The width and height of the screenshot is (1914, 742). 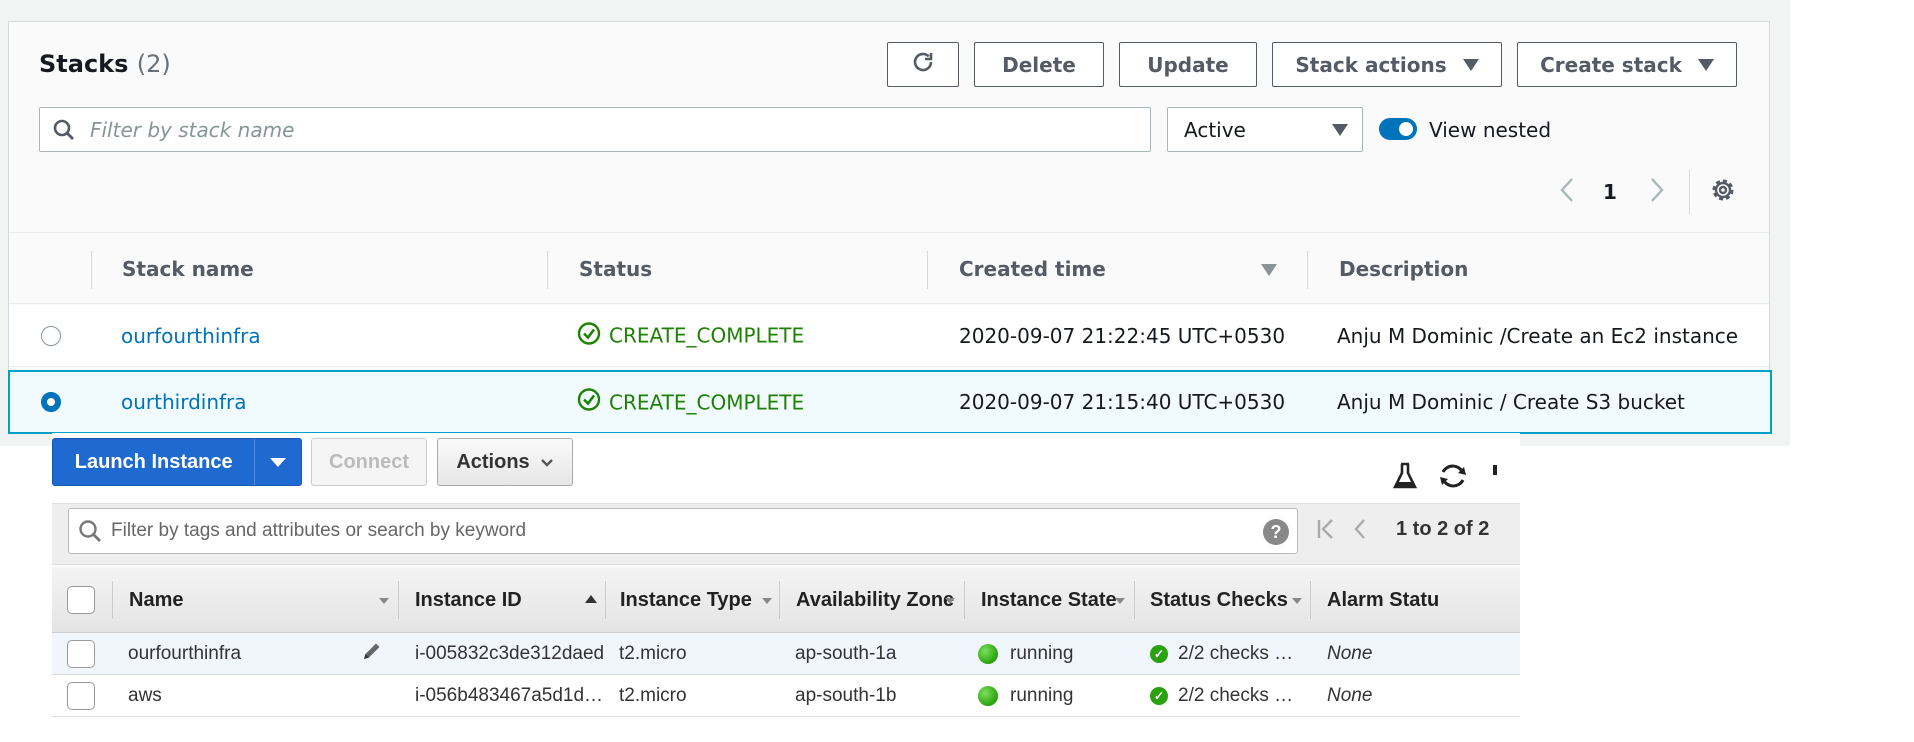 I want to click on success-check-icon, so click(x=589, y=402).